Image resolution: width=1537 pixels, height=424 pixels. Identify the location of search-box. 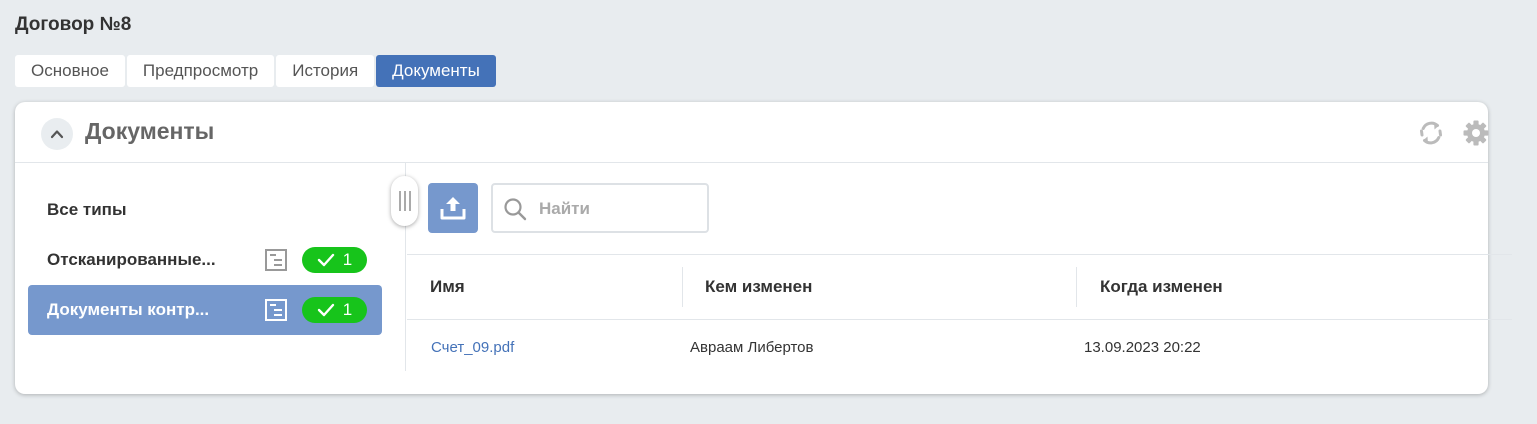
(600, 208).